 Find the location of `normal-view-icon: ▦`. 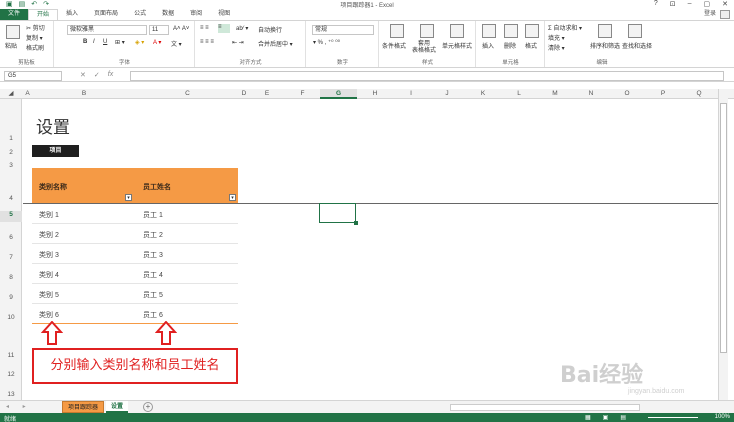

normal-view-icon: ▦ is located at coordinates (588, 417).